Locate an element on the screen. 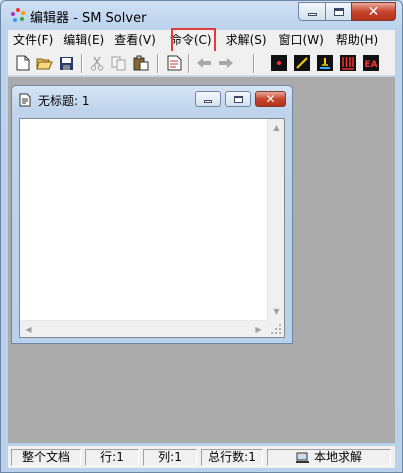  support-icon is located at coordinates (325, 63).